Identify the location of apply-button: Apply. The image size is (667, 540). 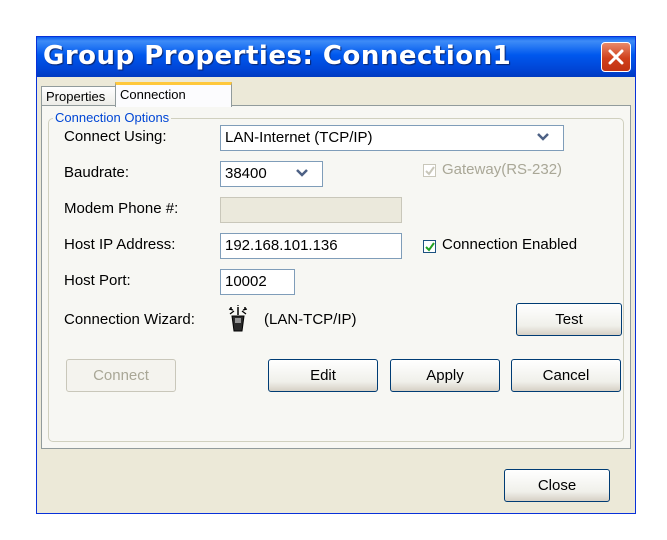
(445, 375).